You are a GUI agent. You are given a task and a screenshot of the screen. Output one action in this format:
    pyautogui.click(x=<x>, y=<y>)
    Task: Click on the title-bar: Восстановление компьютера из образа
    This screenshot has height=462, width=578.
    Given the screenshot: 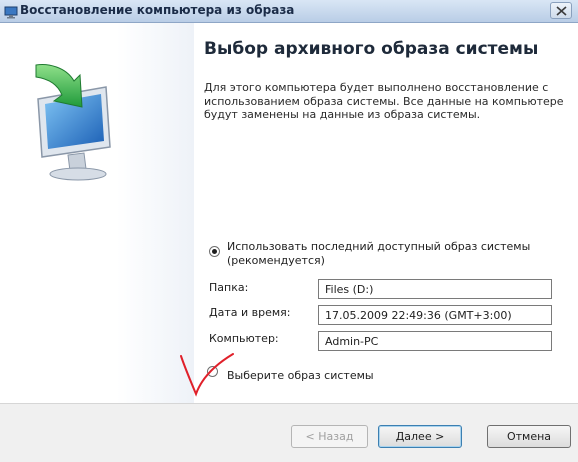 What is the action you would take?
    pyautogui.click(x=289, y=11)
    